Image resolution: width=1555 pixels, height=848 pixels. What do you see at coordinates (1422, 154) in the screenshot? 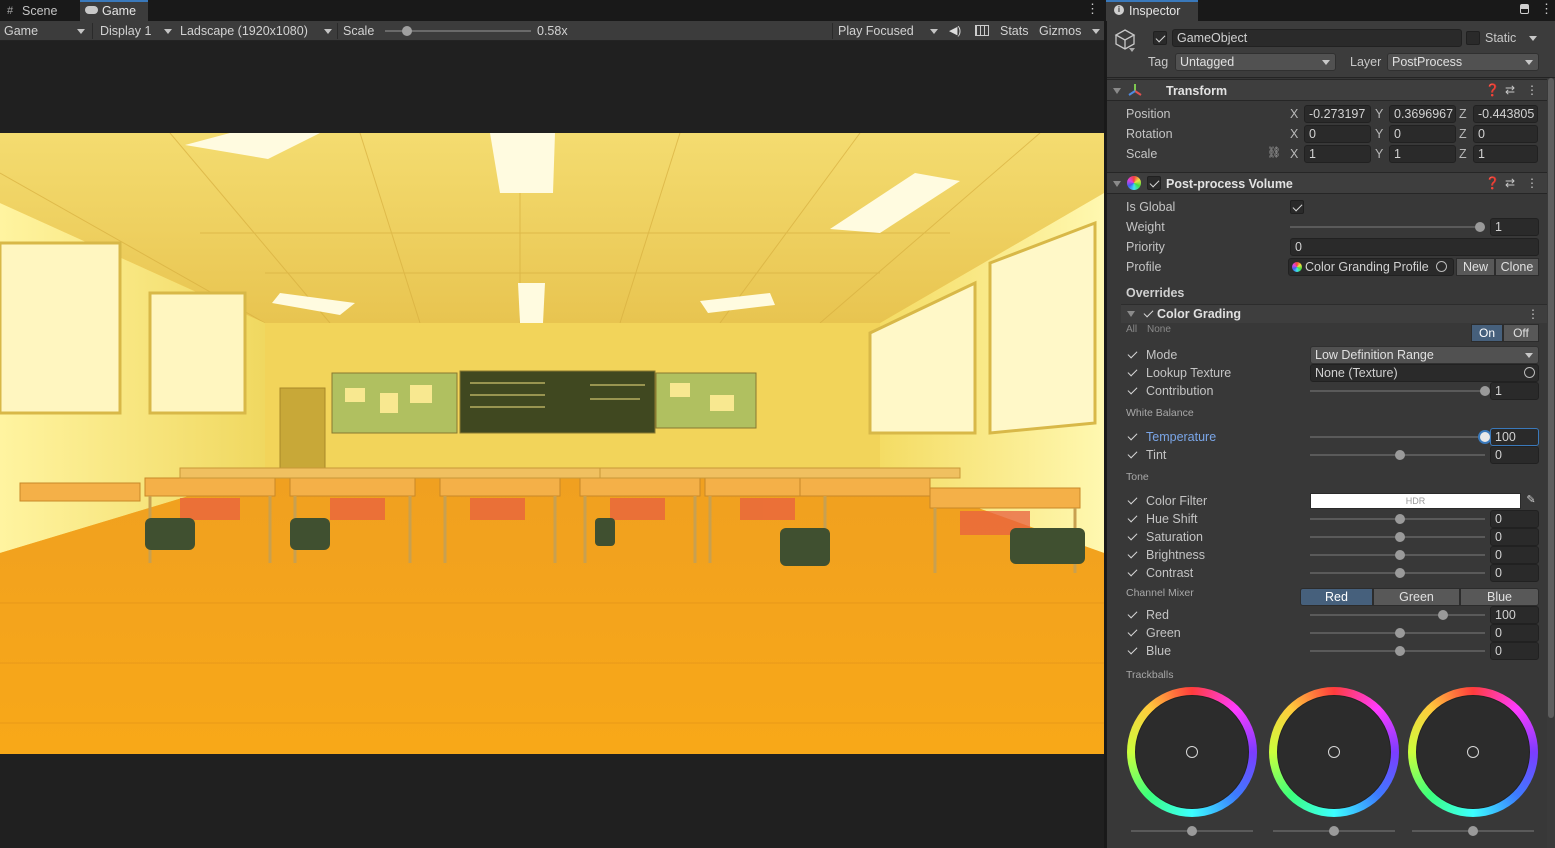
I see `scale-y-field: 1` at bounding box center [1422, 154].